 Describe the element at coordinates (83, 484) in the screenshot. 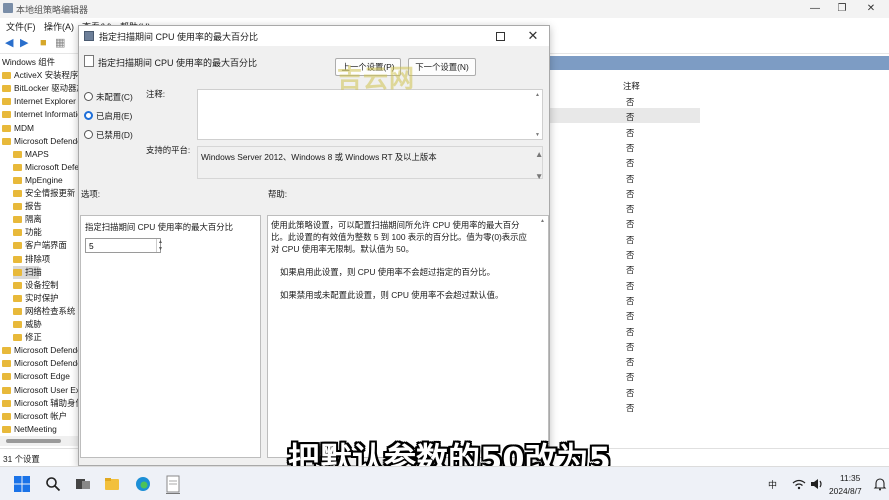

I see `task-view-icon` at that location.